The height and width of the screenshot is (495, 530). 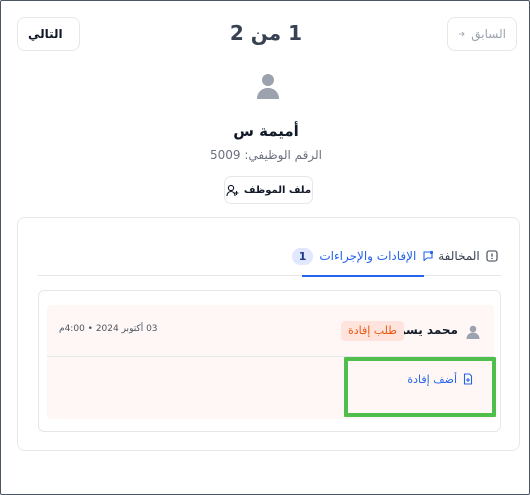 I want to click on employee-profile-label: ملف الموظف, so click(x=277, y=190).